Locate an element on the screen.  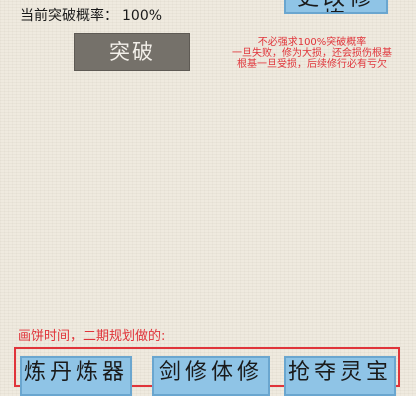
future-plan-box: 炼丹炼器 剑修体修 抢夺灵宝 is located at coordinates (207, 371).